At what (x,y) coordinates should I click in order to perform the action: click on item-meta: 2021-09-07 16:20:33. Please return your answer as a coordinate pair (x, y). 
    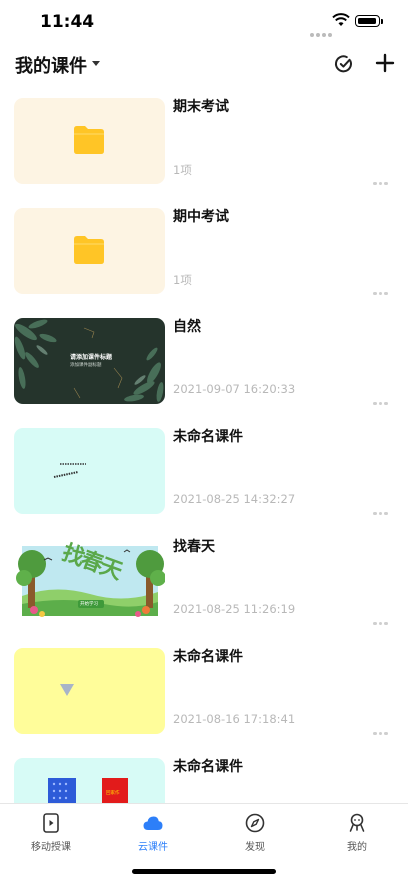
    Looking at the image, I should click on (234, 389).